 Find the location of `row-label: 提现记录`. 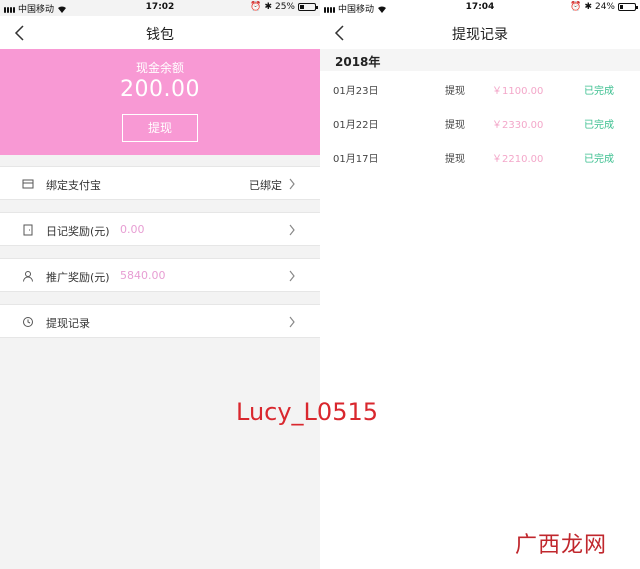

row-label: 提现记录 is located at coordinates (68, 323).